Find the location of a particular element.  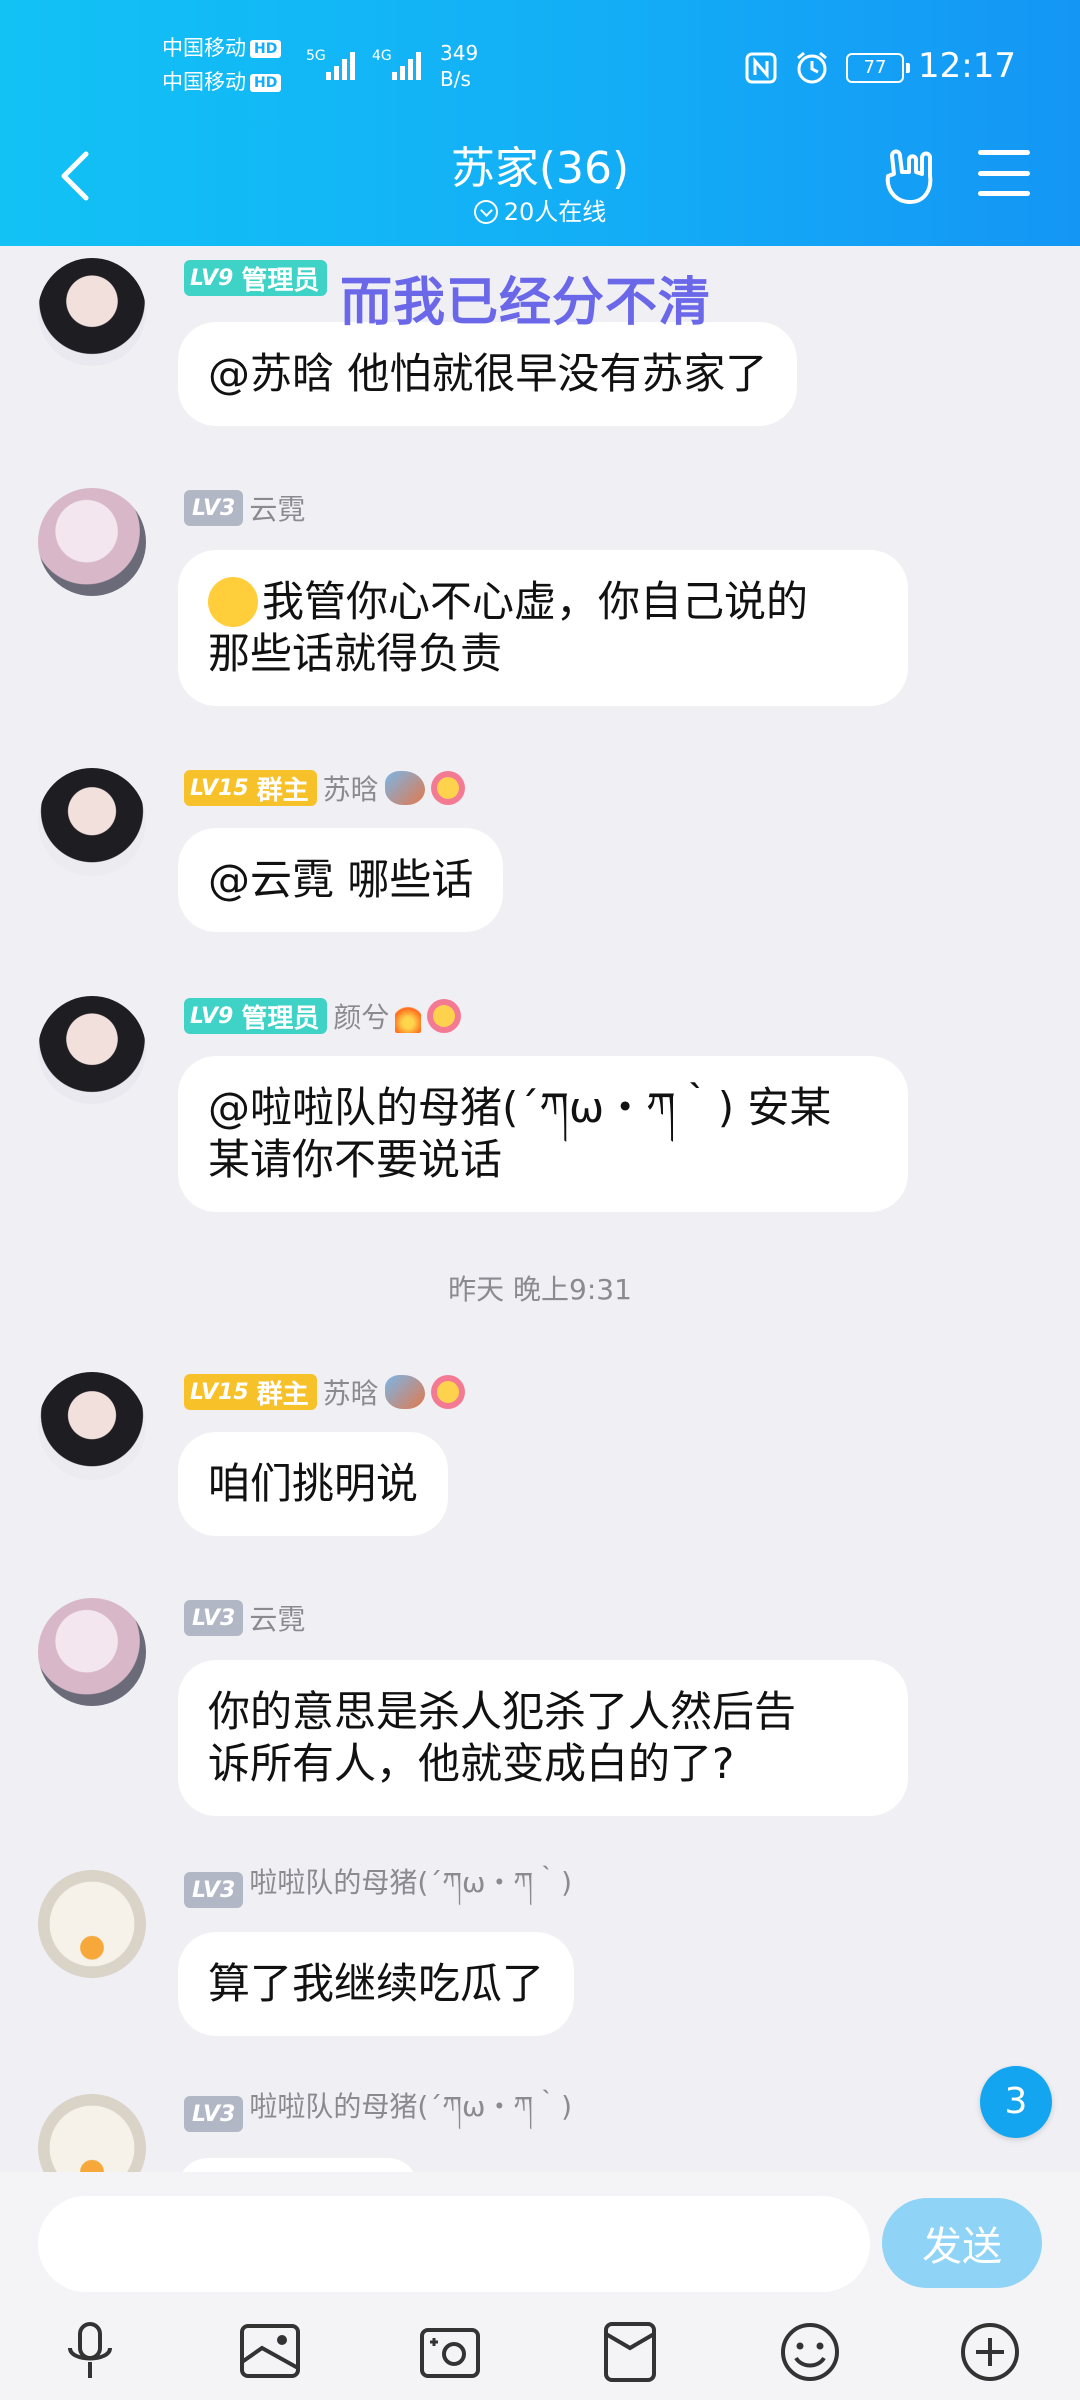

message-text-line: 我管你心不心虚，你自己说的 is located at coordinates (535, 601).